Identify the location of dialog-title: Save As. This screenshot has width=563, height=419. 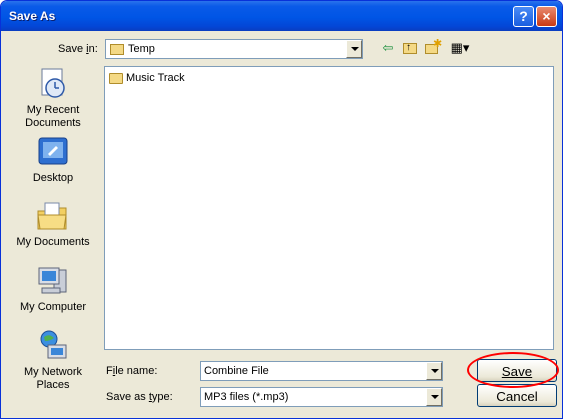
(32, 16).